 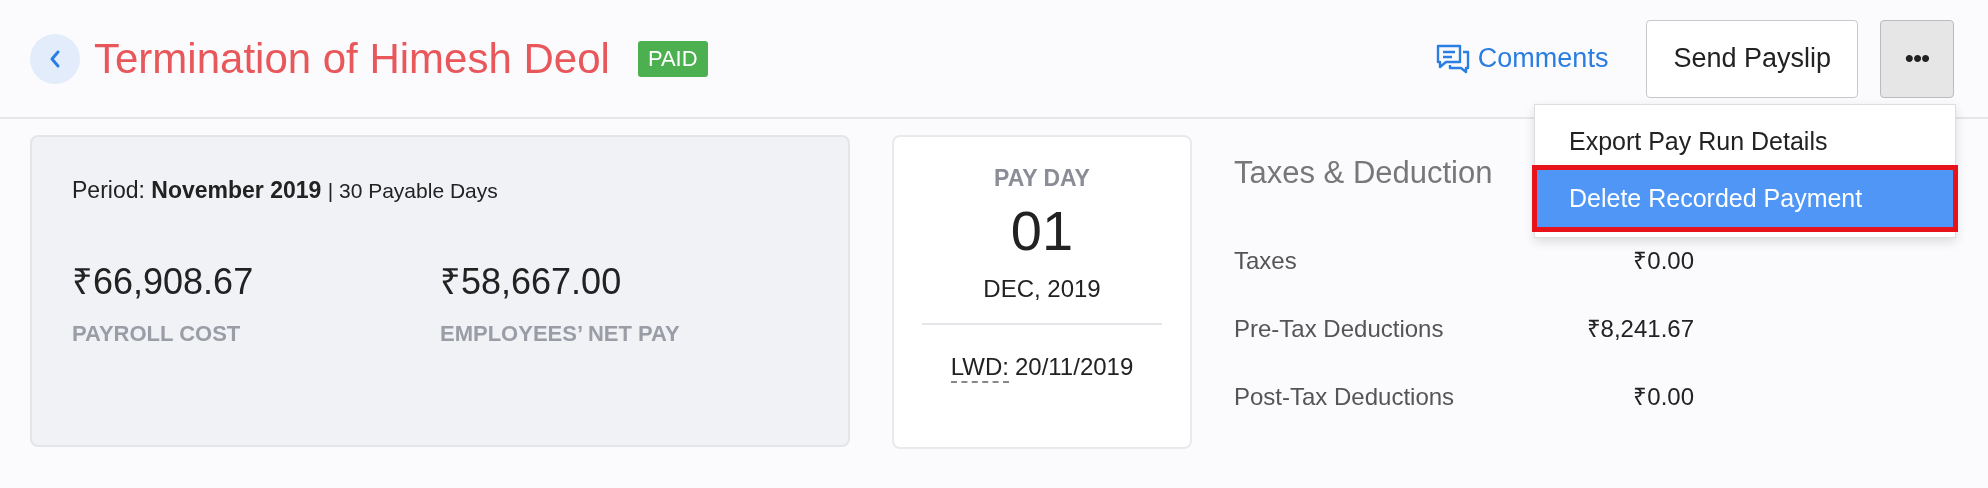 What do you see at coordinates (672, 58) in the screenshot?
I see `status-badge: PAID` at bounding box center [672, 58].